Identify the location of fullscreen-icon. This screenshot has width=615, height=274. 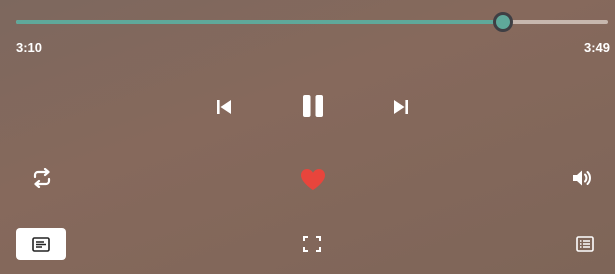
(312, 244).